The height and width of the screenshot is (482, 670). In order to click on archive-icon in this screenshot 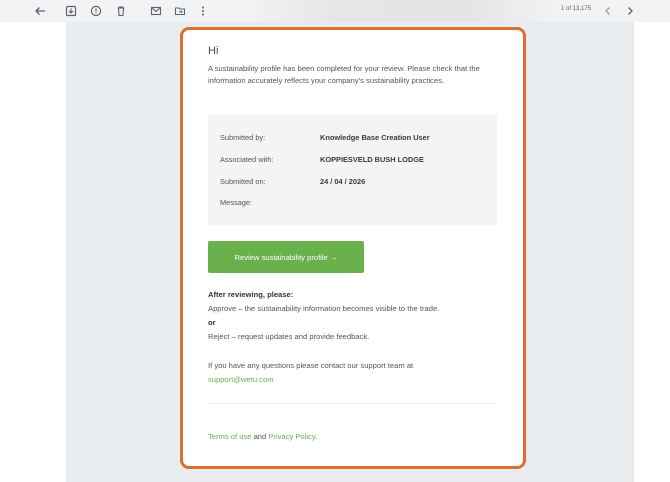, I will do `click(71, 11)`.